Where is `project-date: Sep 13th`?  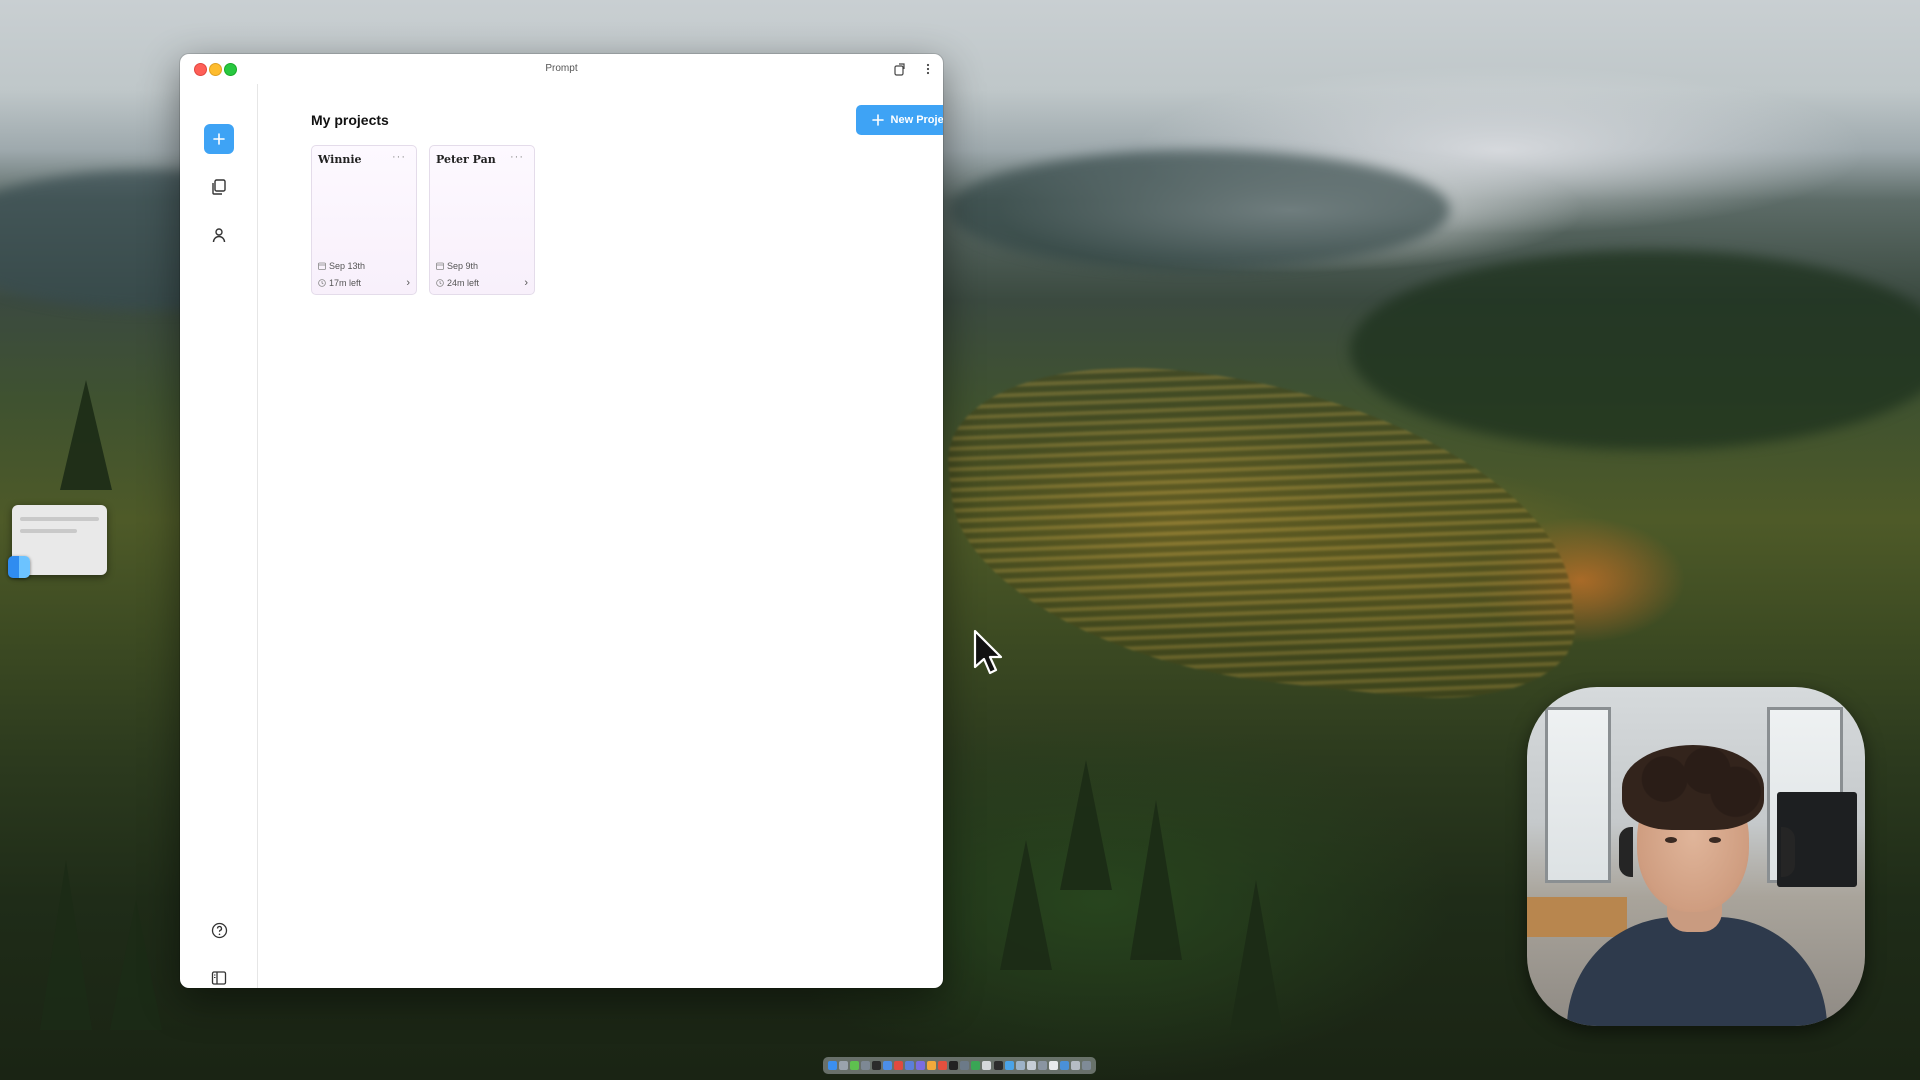 project-date: Sep 13th is located at coordinates (341, 266).